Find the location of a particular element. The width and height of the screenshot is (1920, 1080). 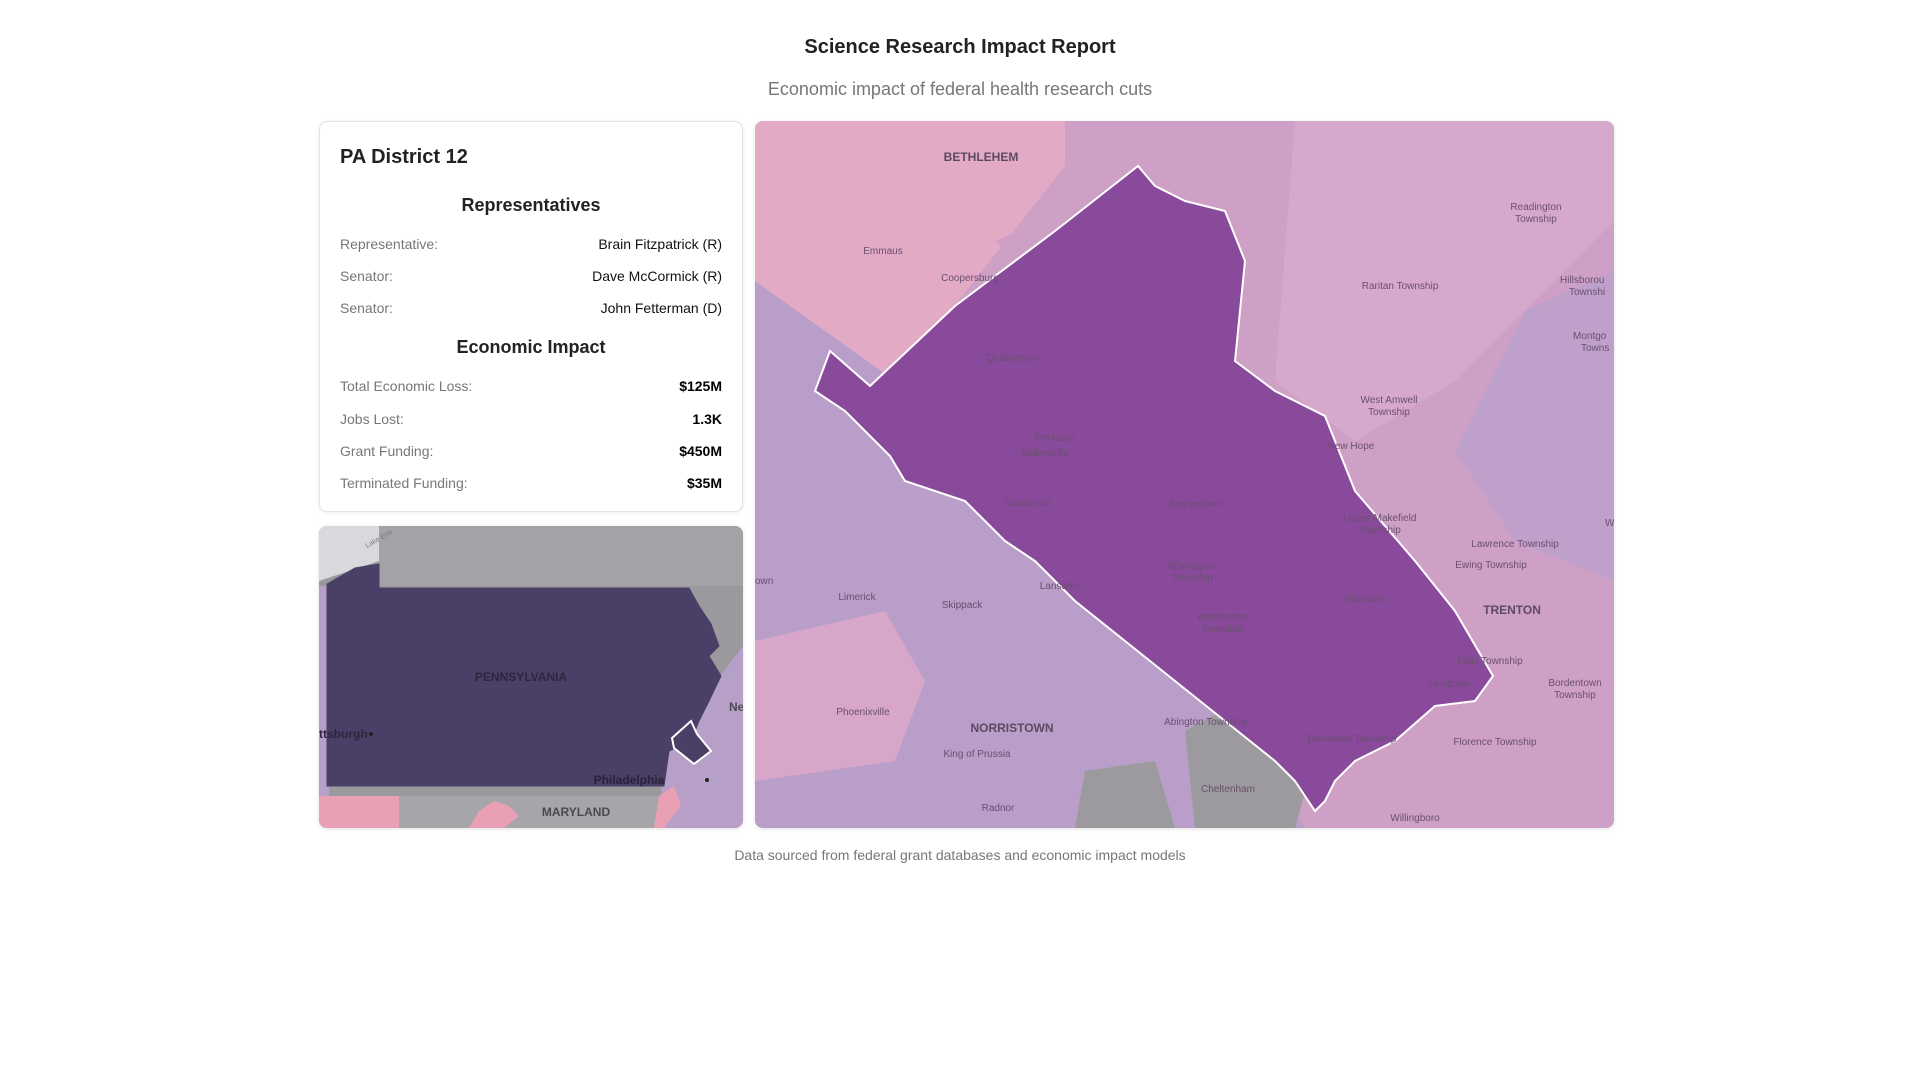

row-value: $125M is located at coordinates (700, 386).